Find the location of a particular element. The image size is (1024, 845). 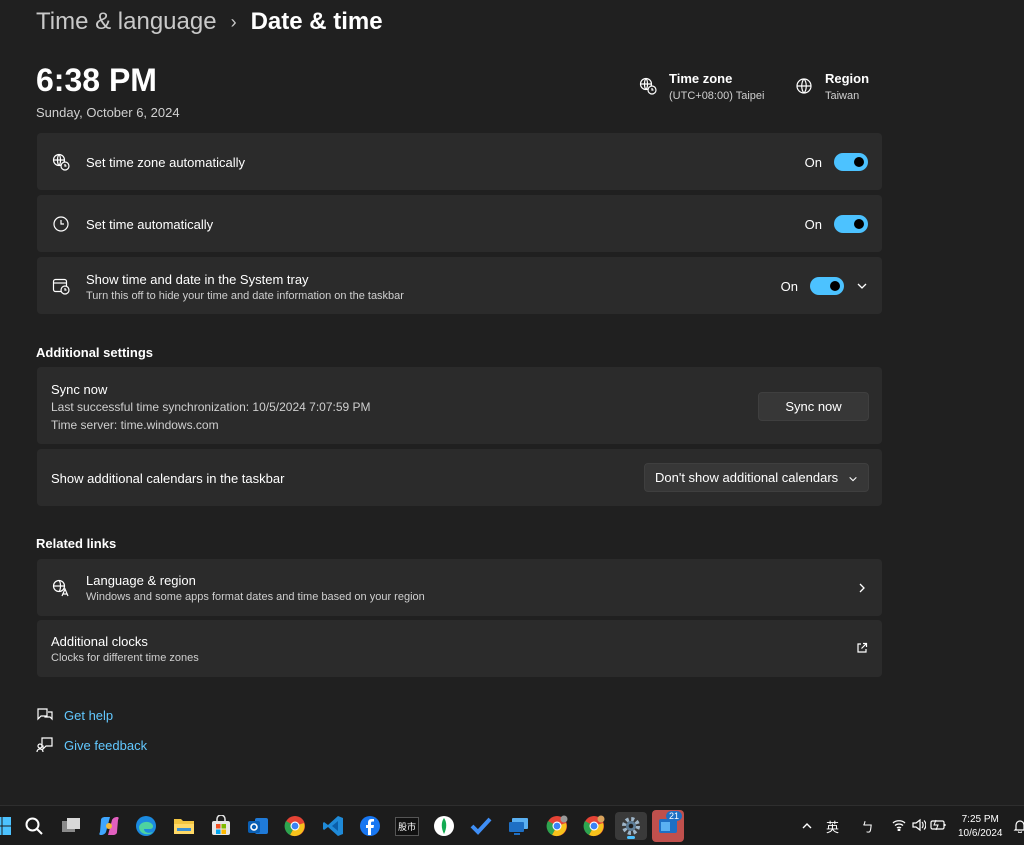

outlook-icon is located at coordinates (258, 826).